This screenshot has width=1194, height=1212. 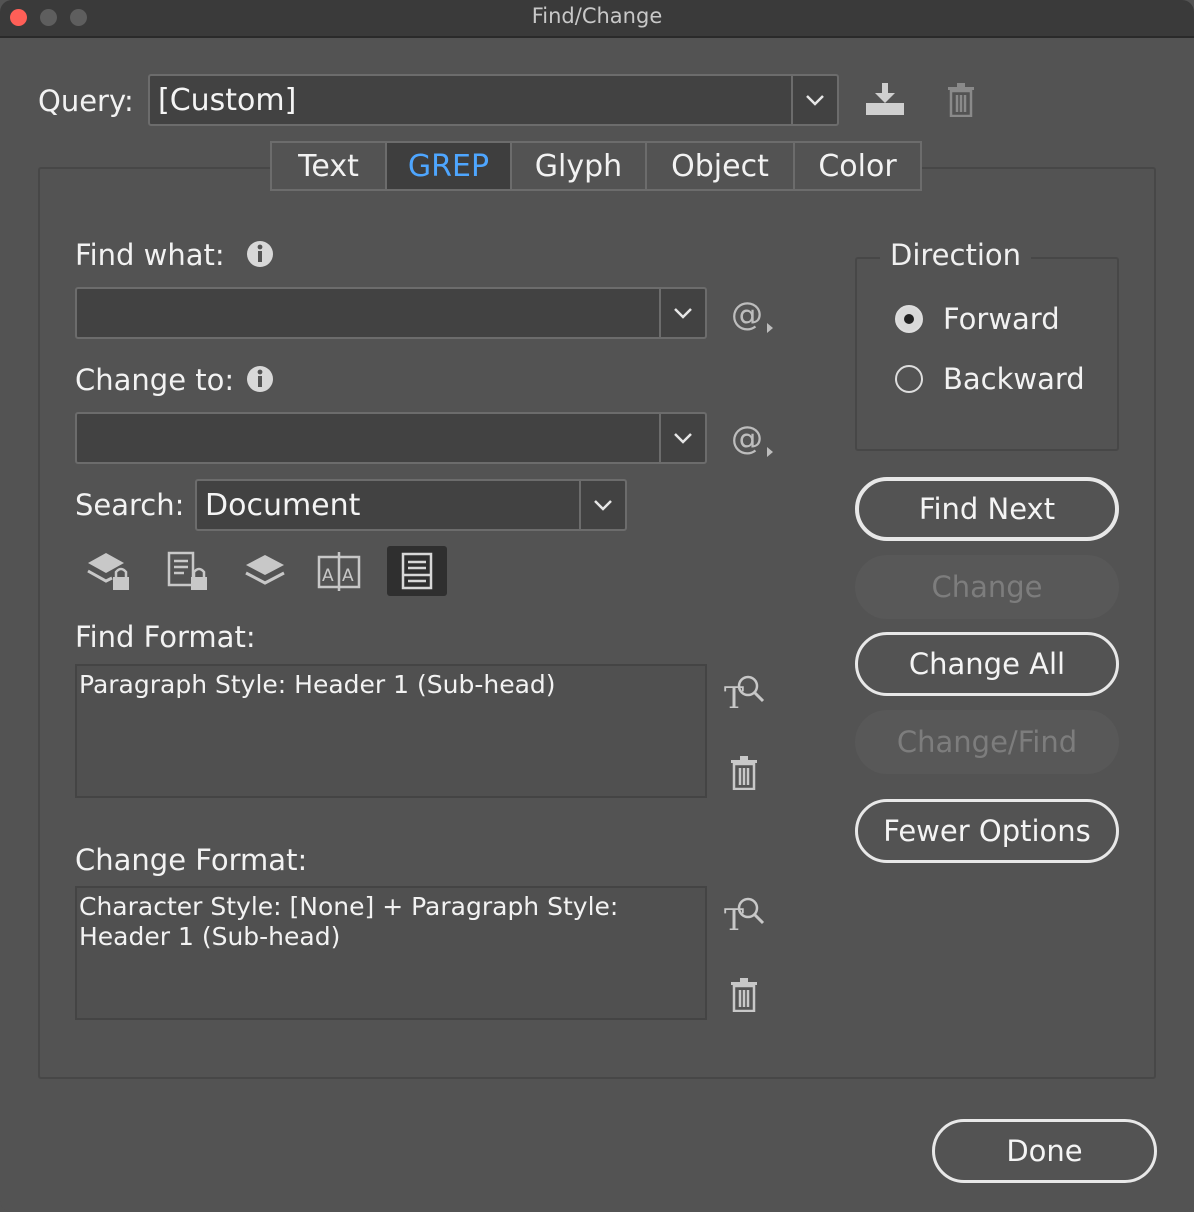 What do you see at coordinates (1014, 379) in the screenshot?
I see `backward-label: Backward` at bounding box center [1014, 379].